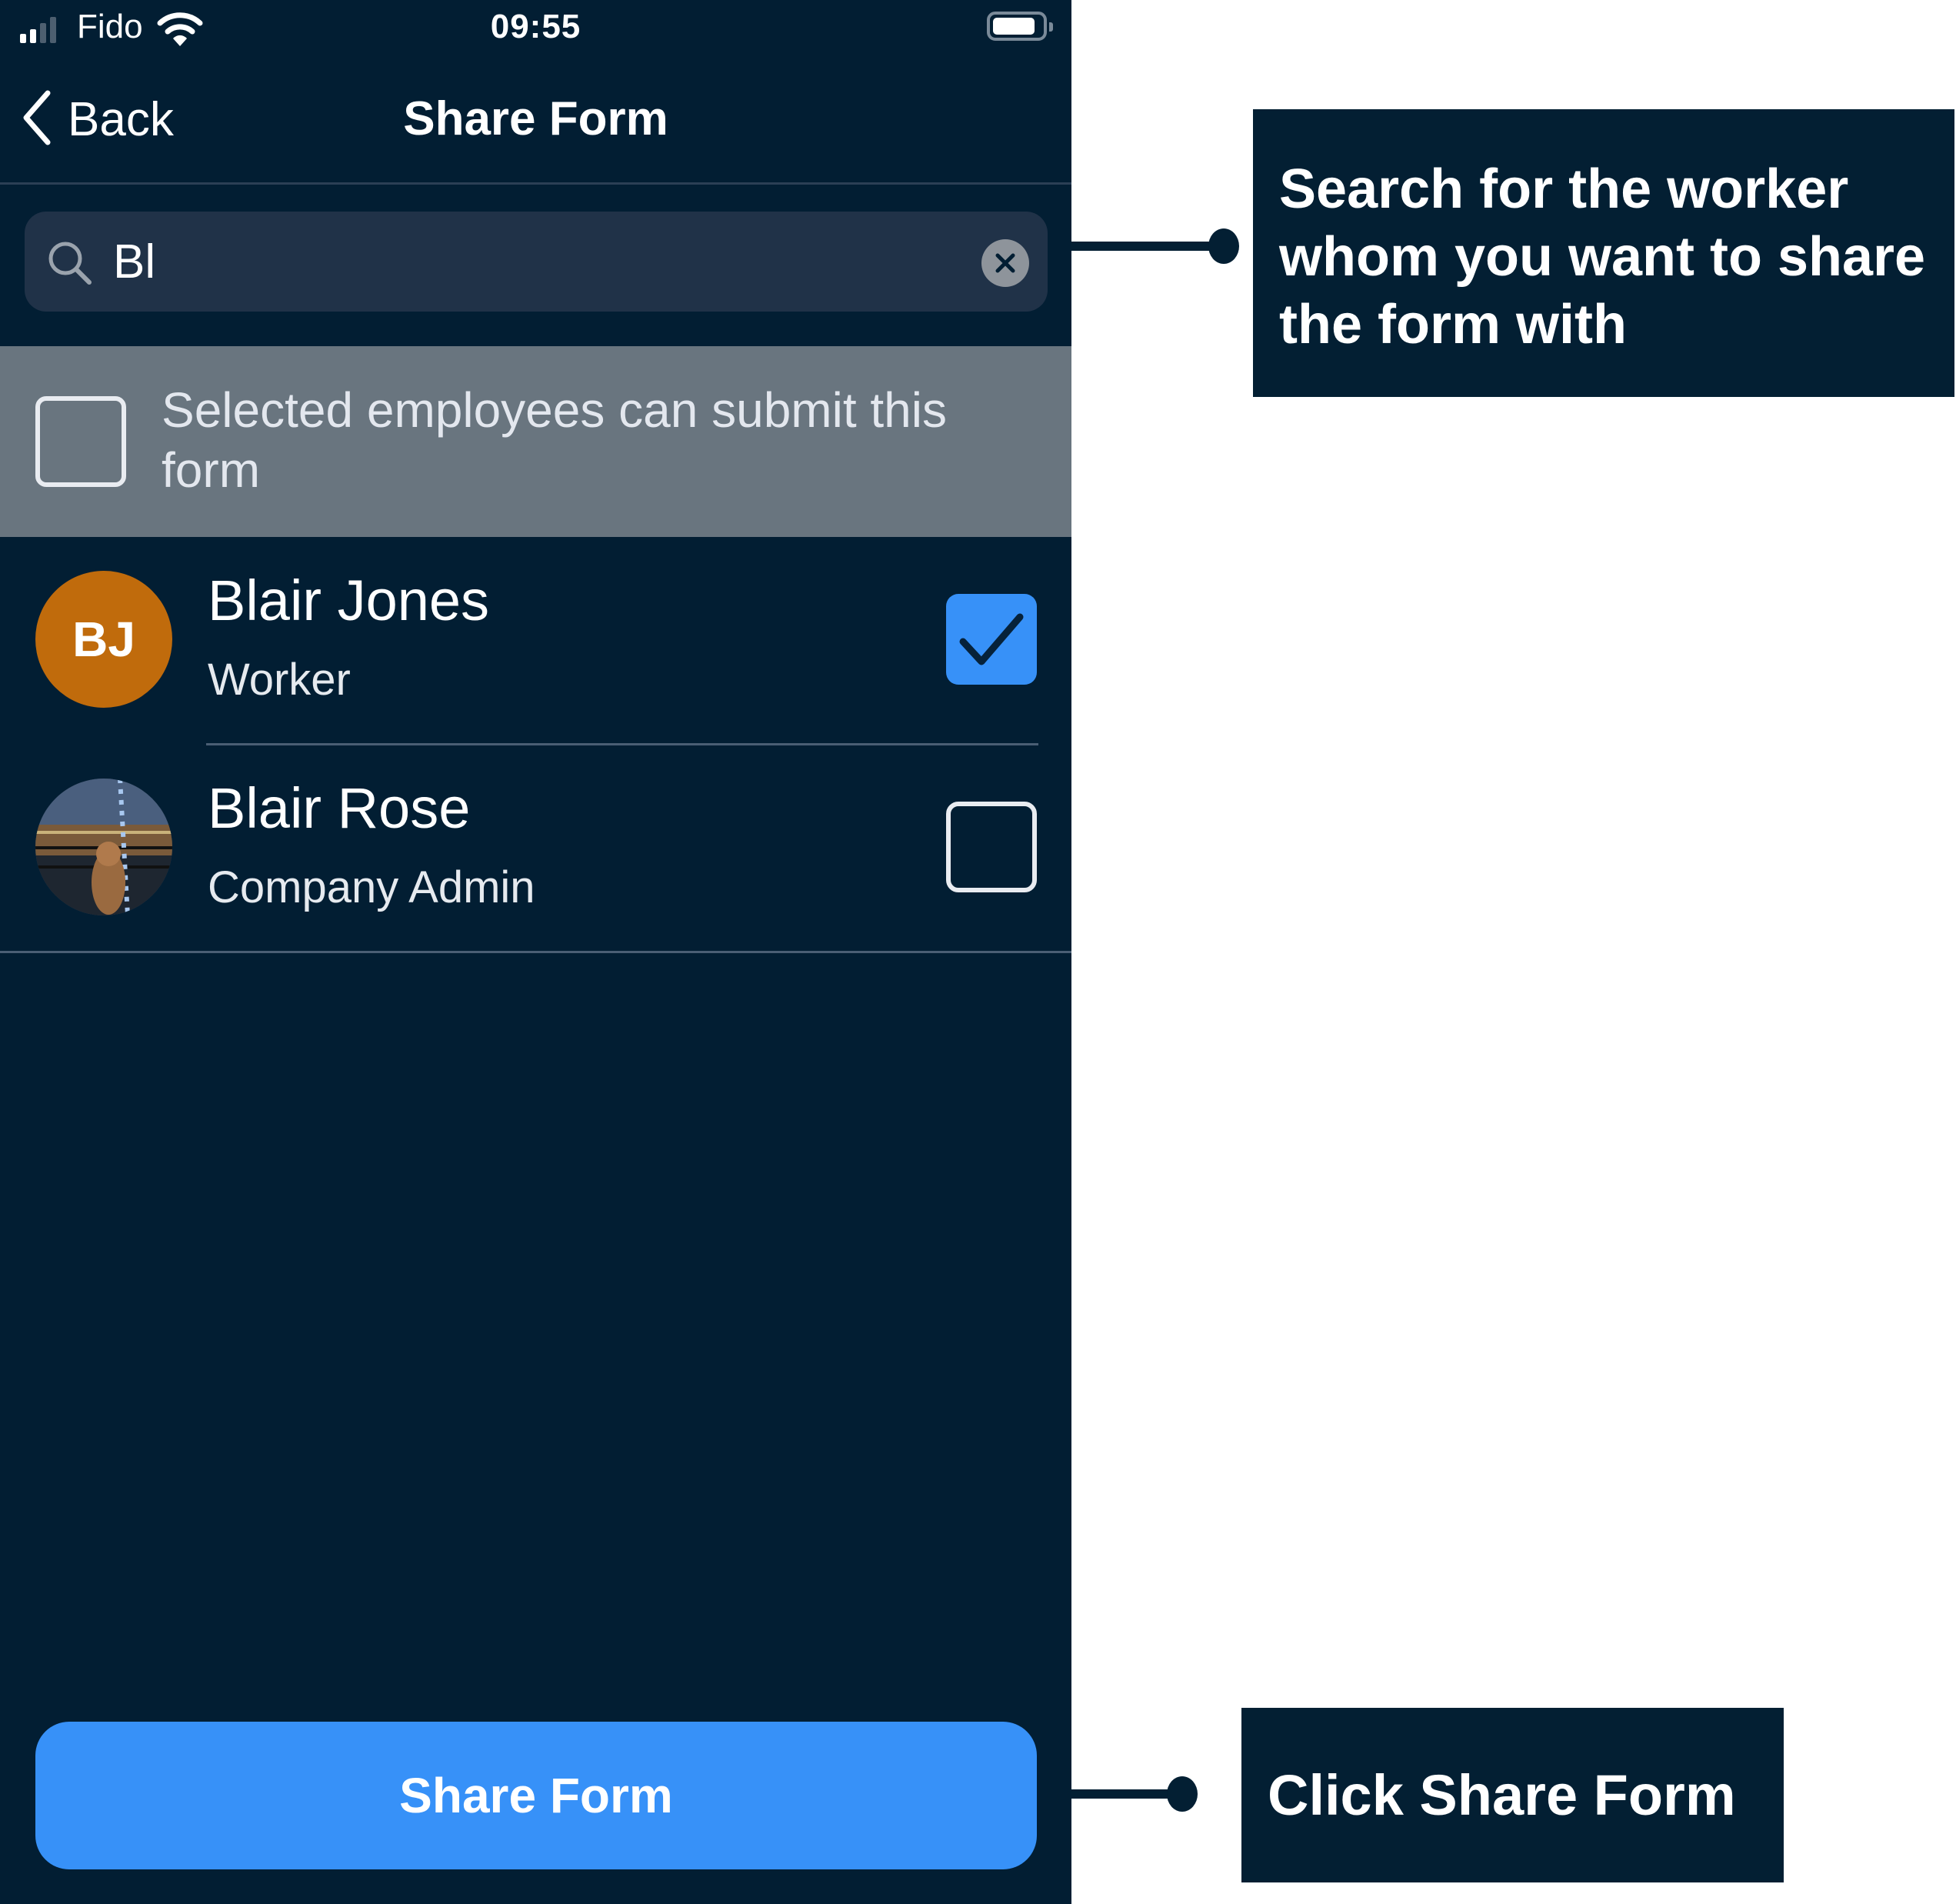 The height and width of the screenshot is (1904, 1956). What do you see at coordinates (80, 441) in the screenshot?
I see `submit-permission-checkbox` at bounding box center [80, 441].